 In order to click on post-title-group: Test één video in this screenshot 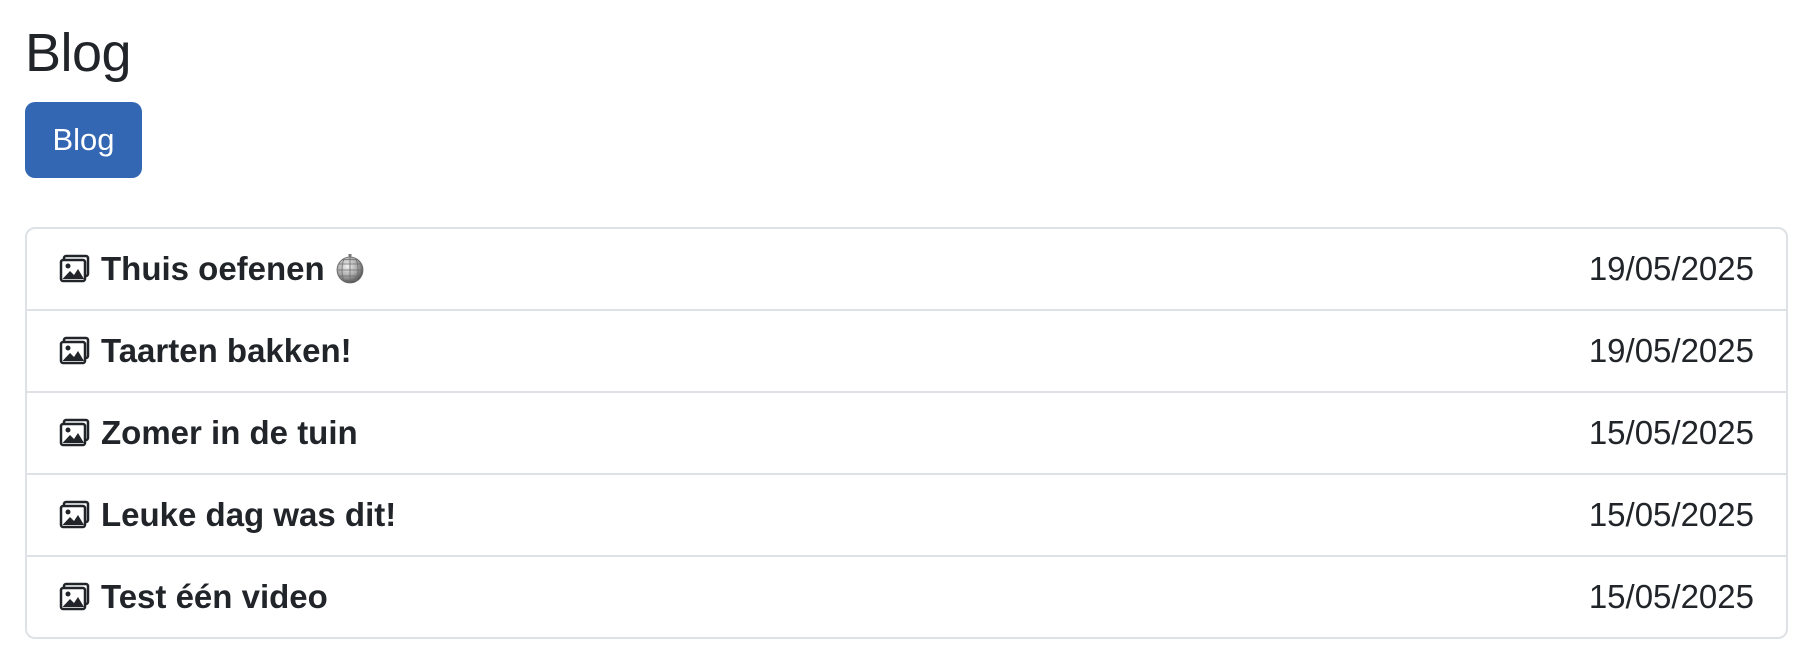, I will do `click(193, 597)`.